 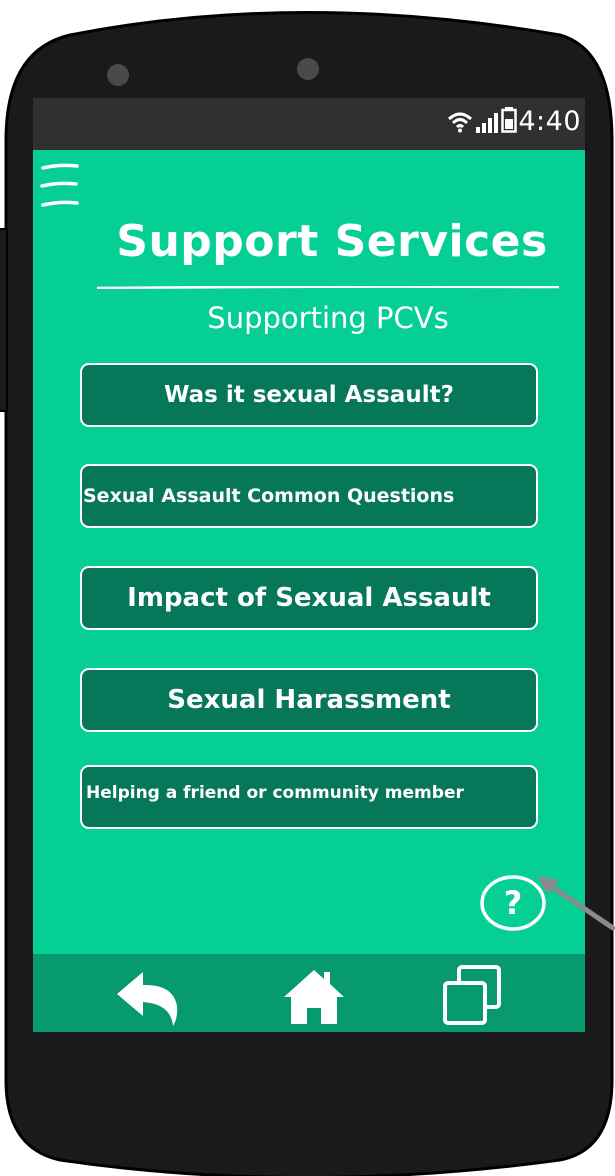 I want to click on wifi-icon, so click(x=460, y=124).